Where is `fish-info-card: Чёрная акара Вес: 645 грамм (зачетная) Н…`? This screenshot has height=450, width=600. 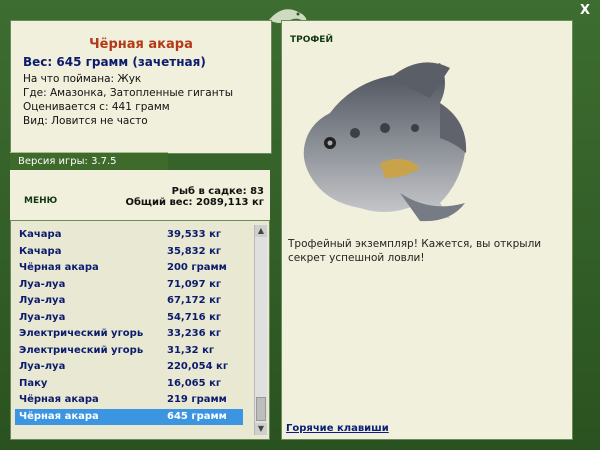
fish-info-card: Чёрная акара Вес: 645 грамм (зачетная) Н… is located at coordinates (141, 87).